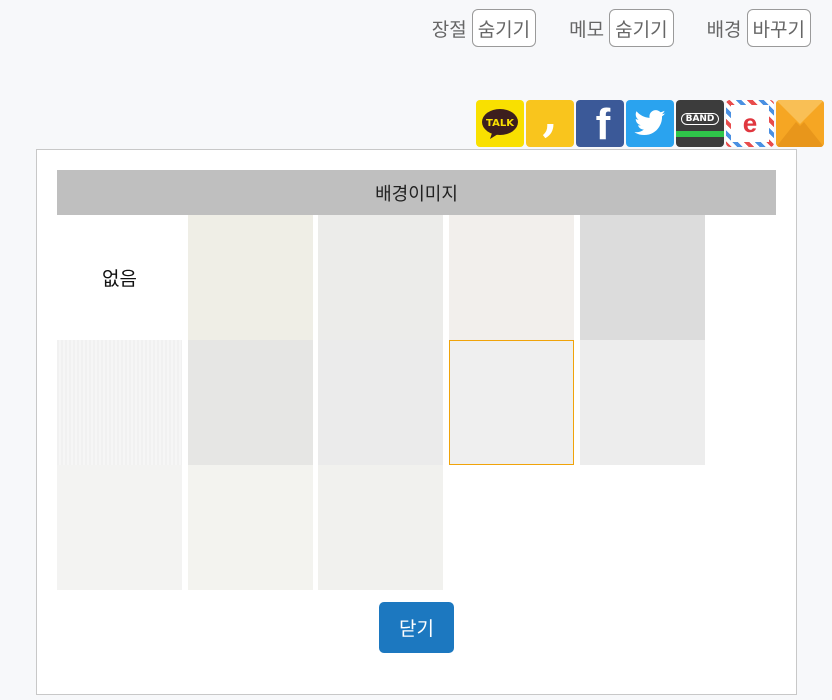  I want to click on memo-label: 메모, so click(587, 29).